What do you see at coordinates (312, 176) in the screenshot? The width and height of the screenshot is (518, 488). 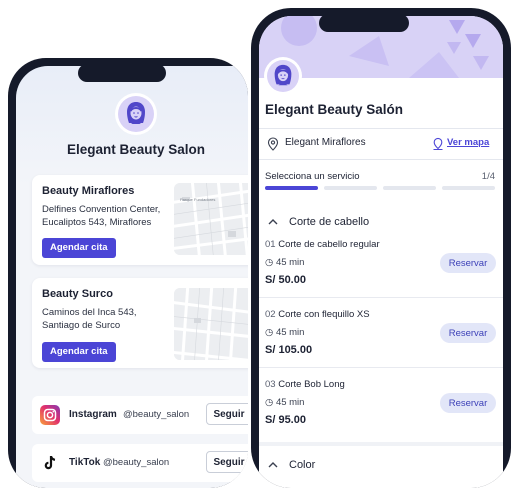 I see `step-label: Selecciona un servicio` at bounding box center [312, 176].